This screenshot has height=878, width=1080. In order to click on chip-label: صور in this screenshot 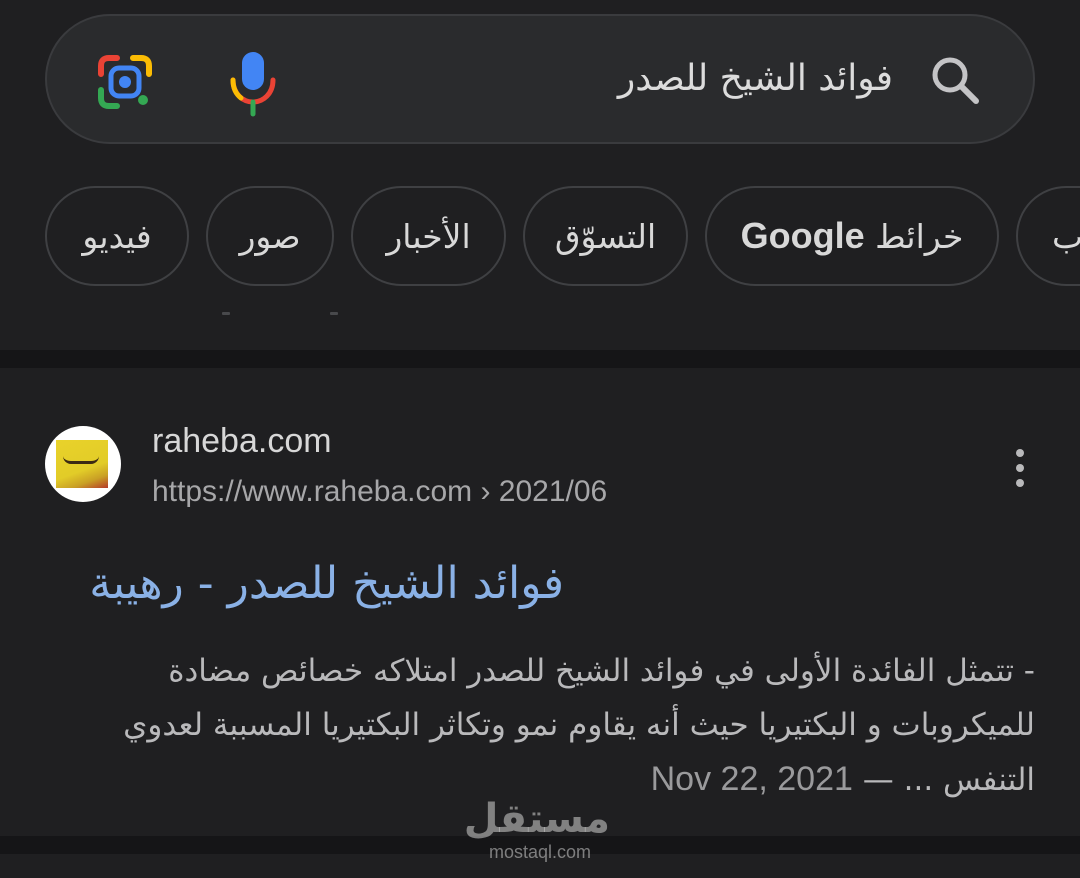, I will do `click(270, 236)`.